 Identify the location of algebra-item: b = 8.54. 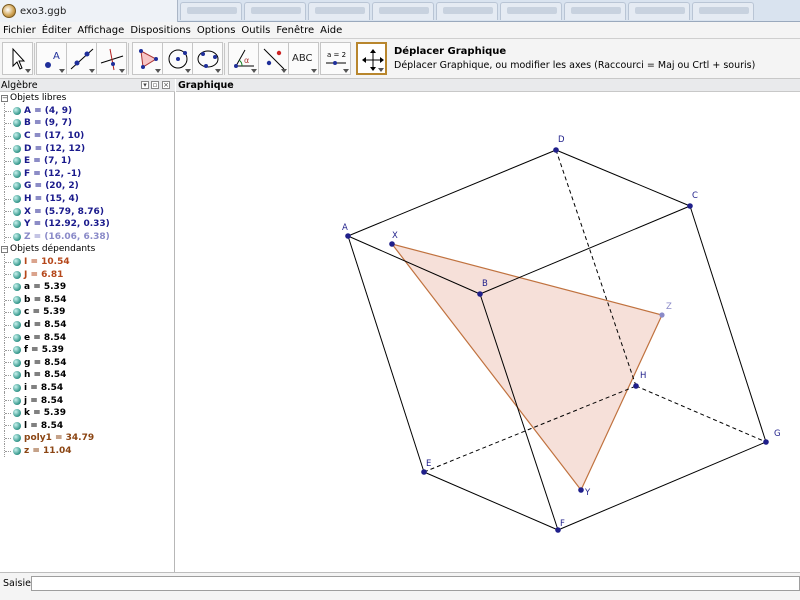
(87, 299).